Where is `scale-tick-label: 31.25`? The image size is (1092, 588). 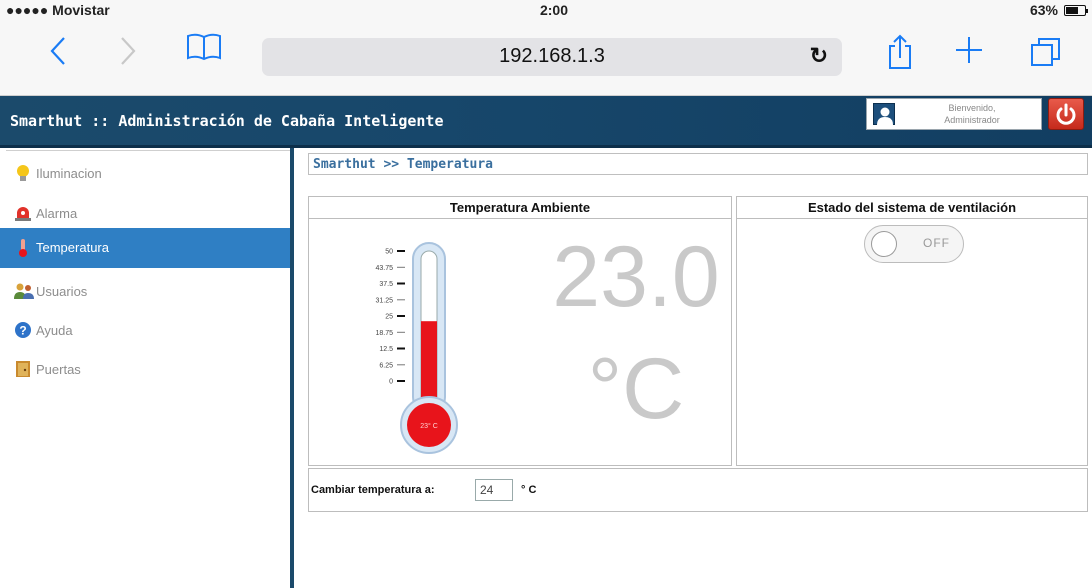
scale-tick-label: 31.25 is located at coordinates (384, 300).